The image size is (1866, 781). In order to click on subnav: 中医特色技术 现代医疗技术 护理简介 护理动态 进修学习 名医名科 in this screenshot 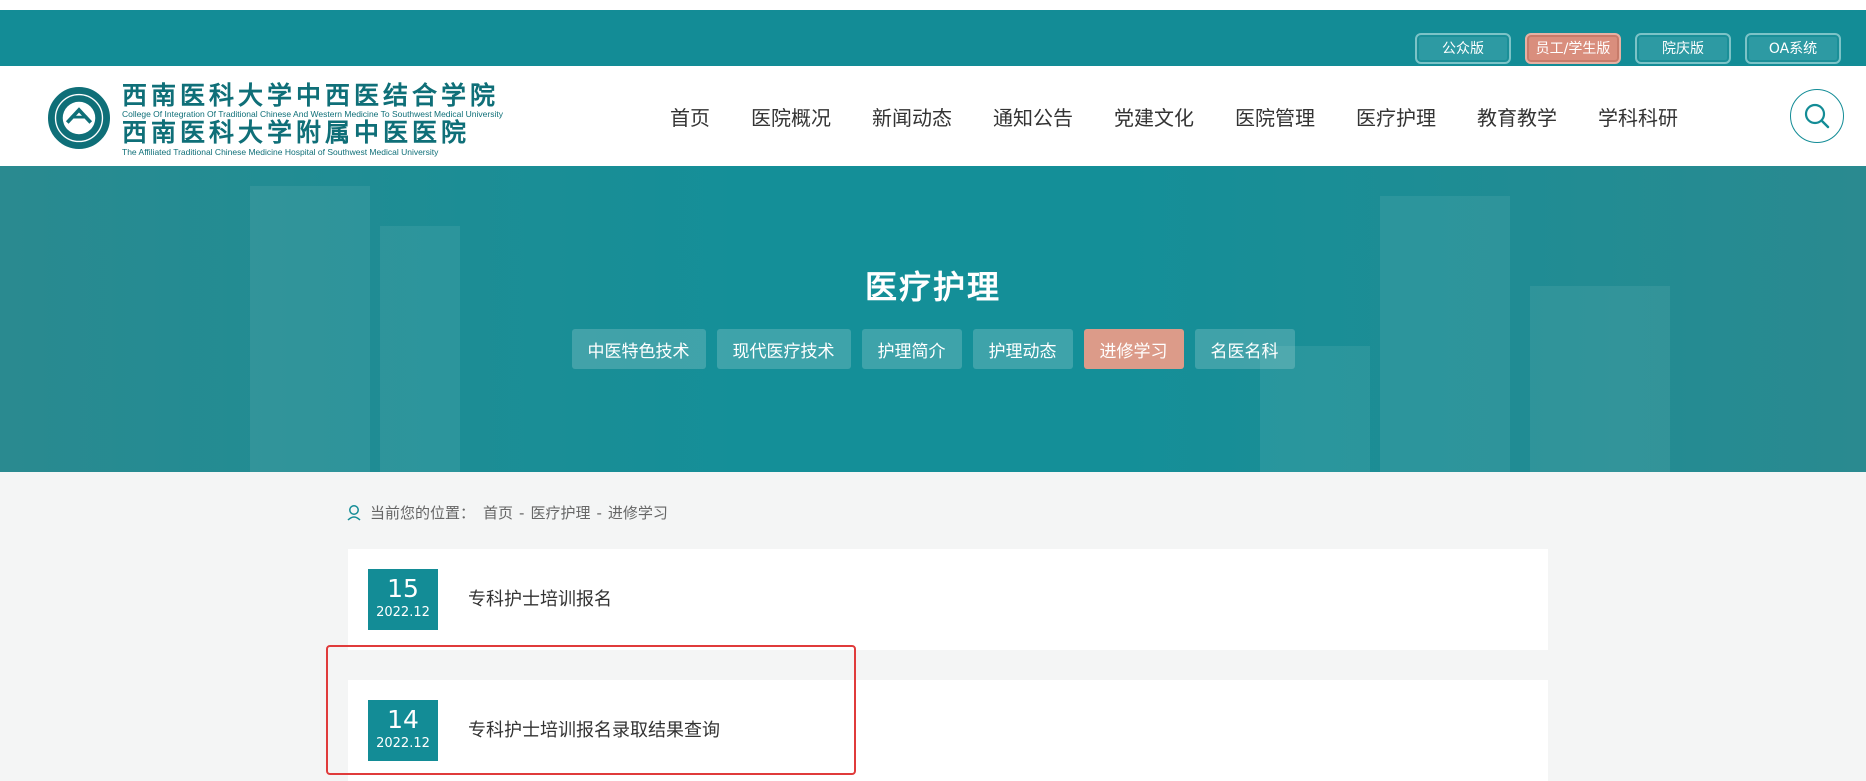, I will do `click(933, 349)`.